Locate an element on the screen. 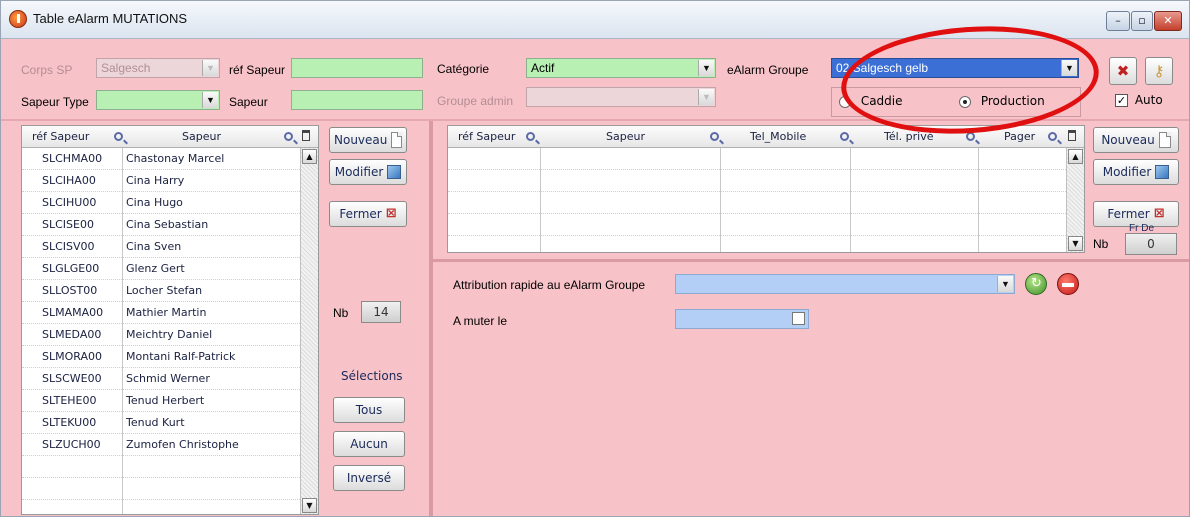  filter-divider is located at coordinates (595, 120).